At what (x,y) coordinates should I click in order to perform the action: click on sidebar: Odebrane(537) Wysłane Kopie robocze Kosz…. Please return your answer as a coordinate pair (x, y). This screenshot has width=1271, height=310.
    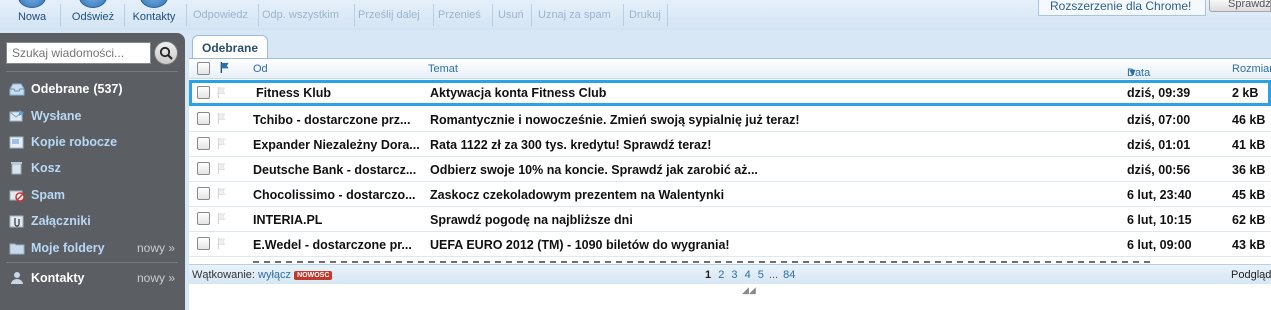
    Looking at the image, I should click on (92, 171).